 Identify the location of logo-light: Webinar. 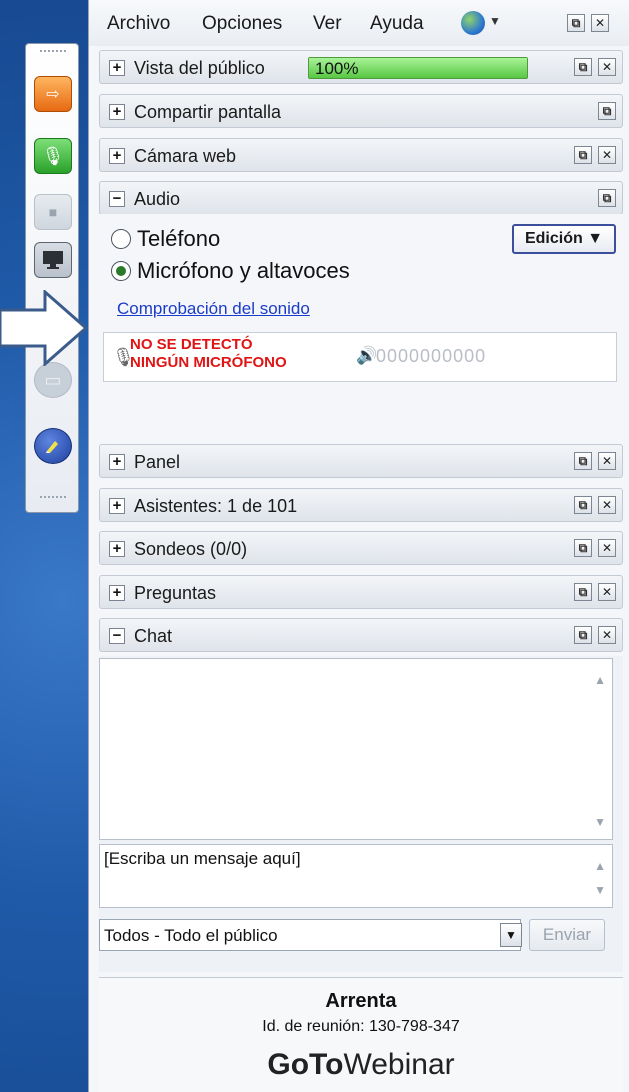
(399, 1064).